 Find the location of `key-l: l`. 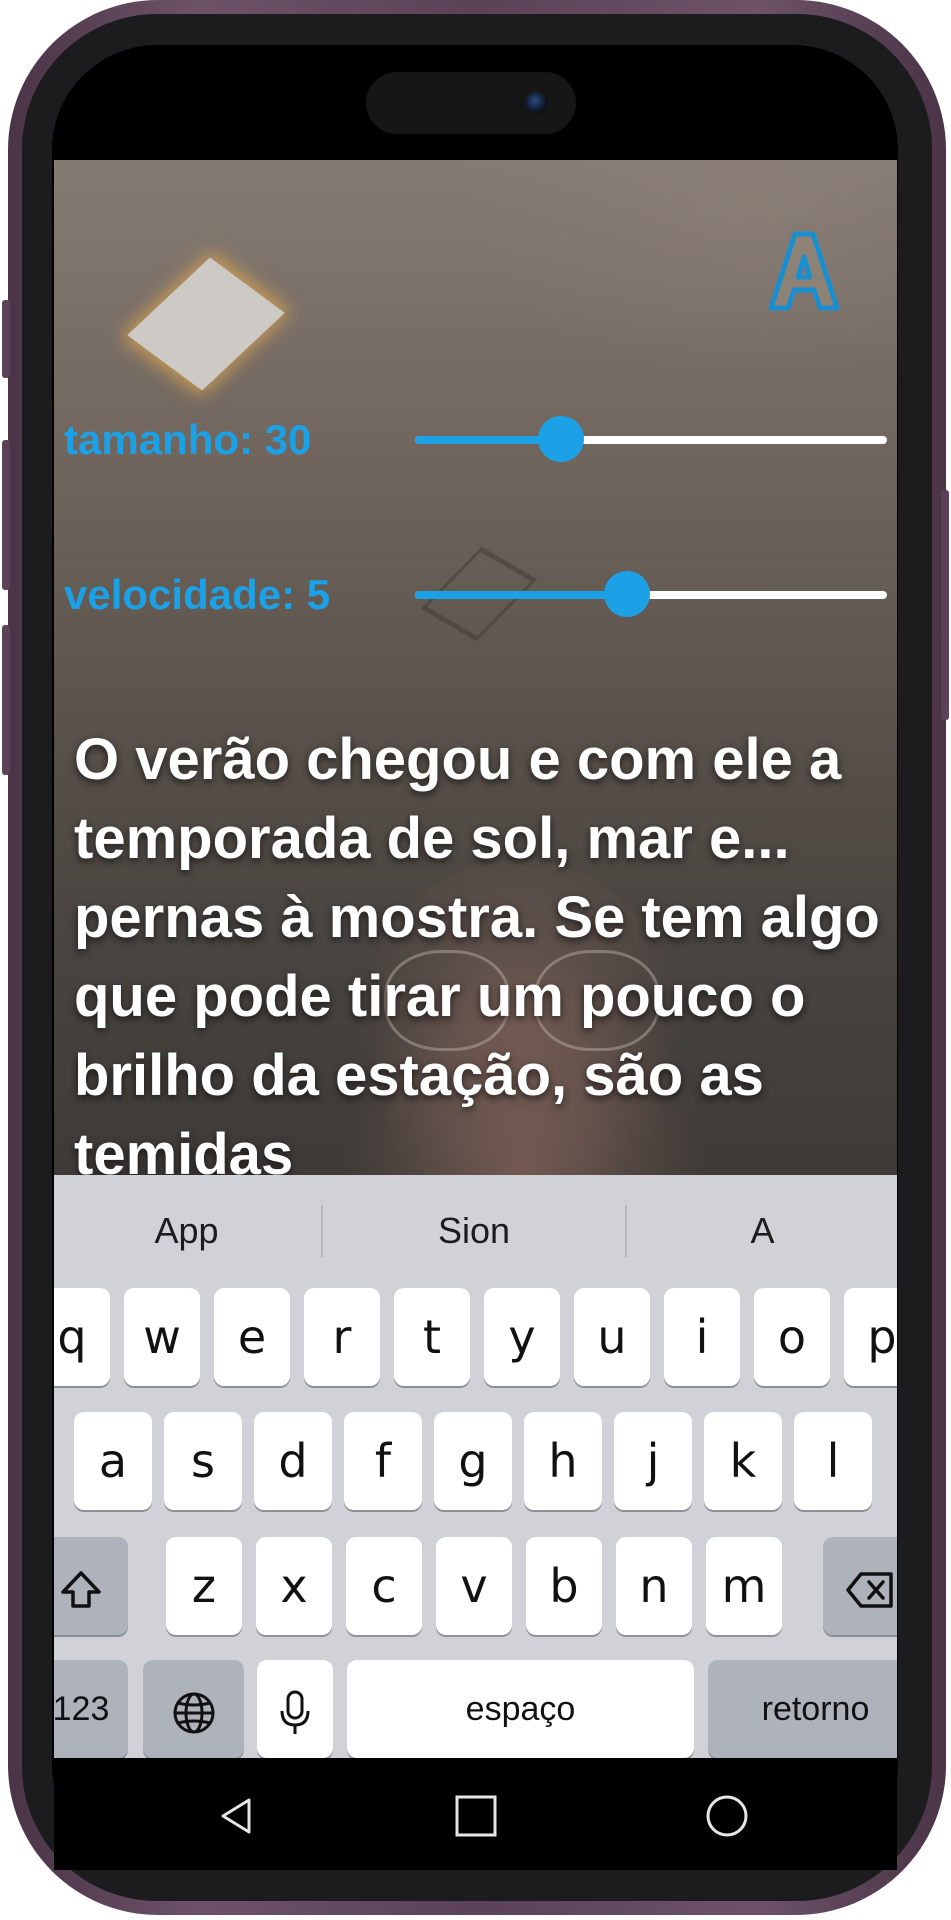

key-l: l is located at coordinates (833, 1461).